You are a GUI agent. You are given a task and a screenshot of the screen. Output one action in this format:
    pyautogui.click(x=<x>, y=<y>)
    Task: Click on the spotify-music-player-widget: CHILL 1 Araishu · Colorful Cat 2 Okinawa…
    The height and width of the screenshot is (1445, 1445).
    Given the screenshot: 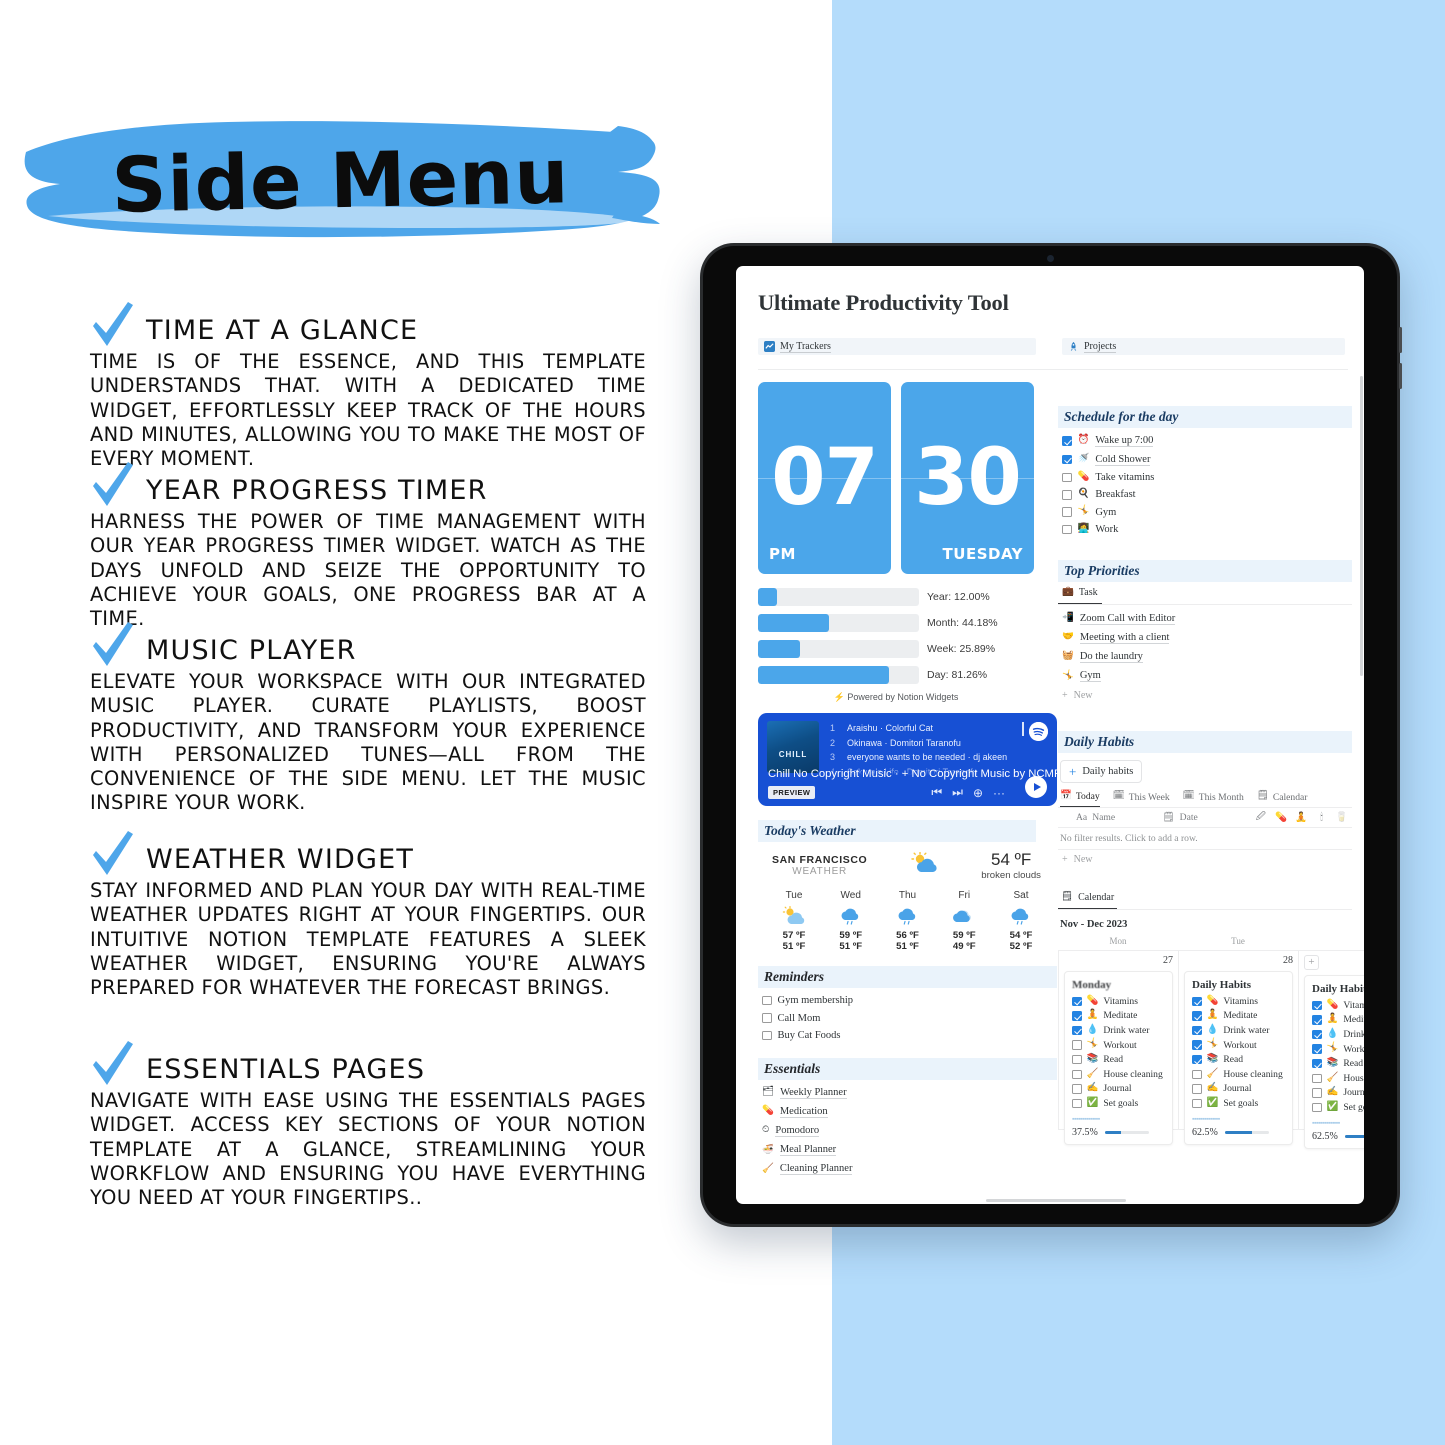 What is the action you would take?
    pyautogui.click(x=907, y=759)
    